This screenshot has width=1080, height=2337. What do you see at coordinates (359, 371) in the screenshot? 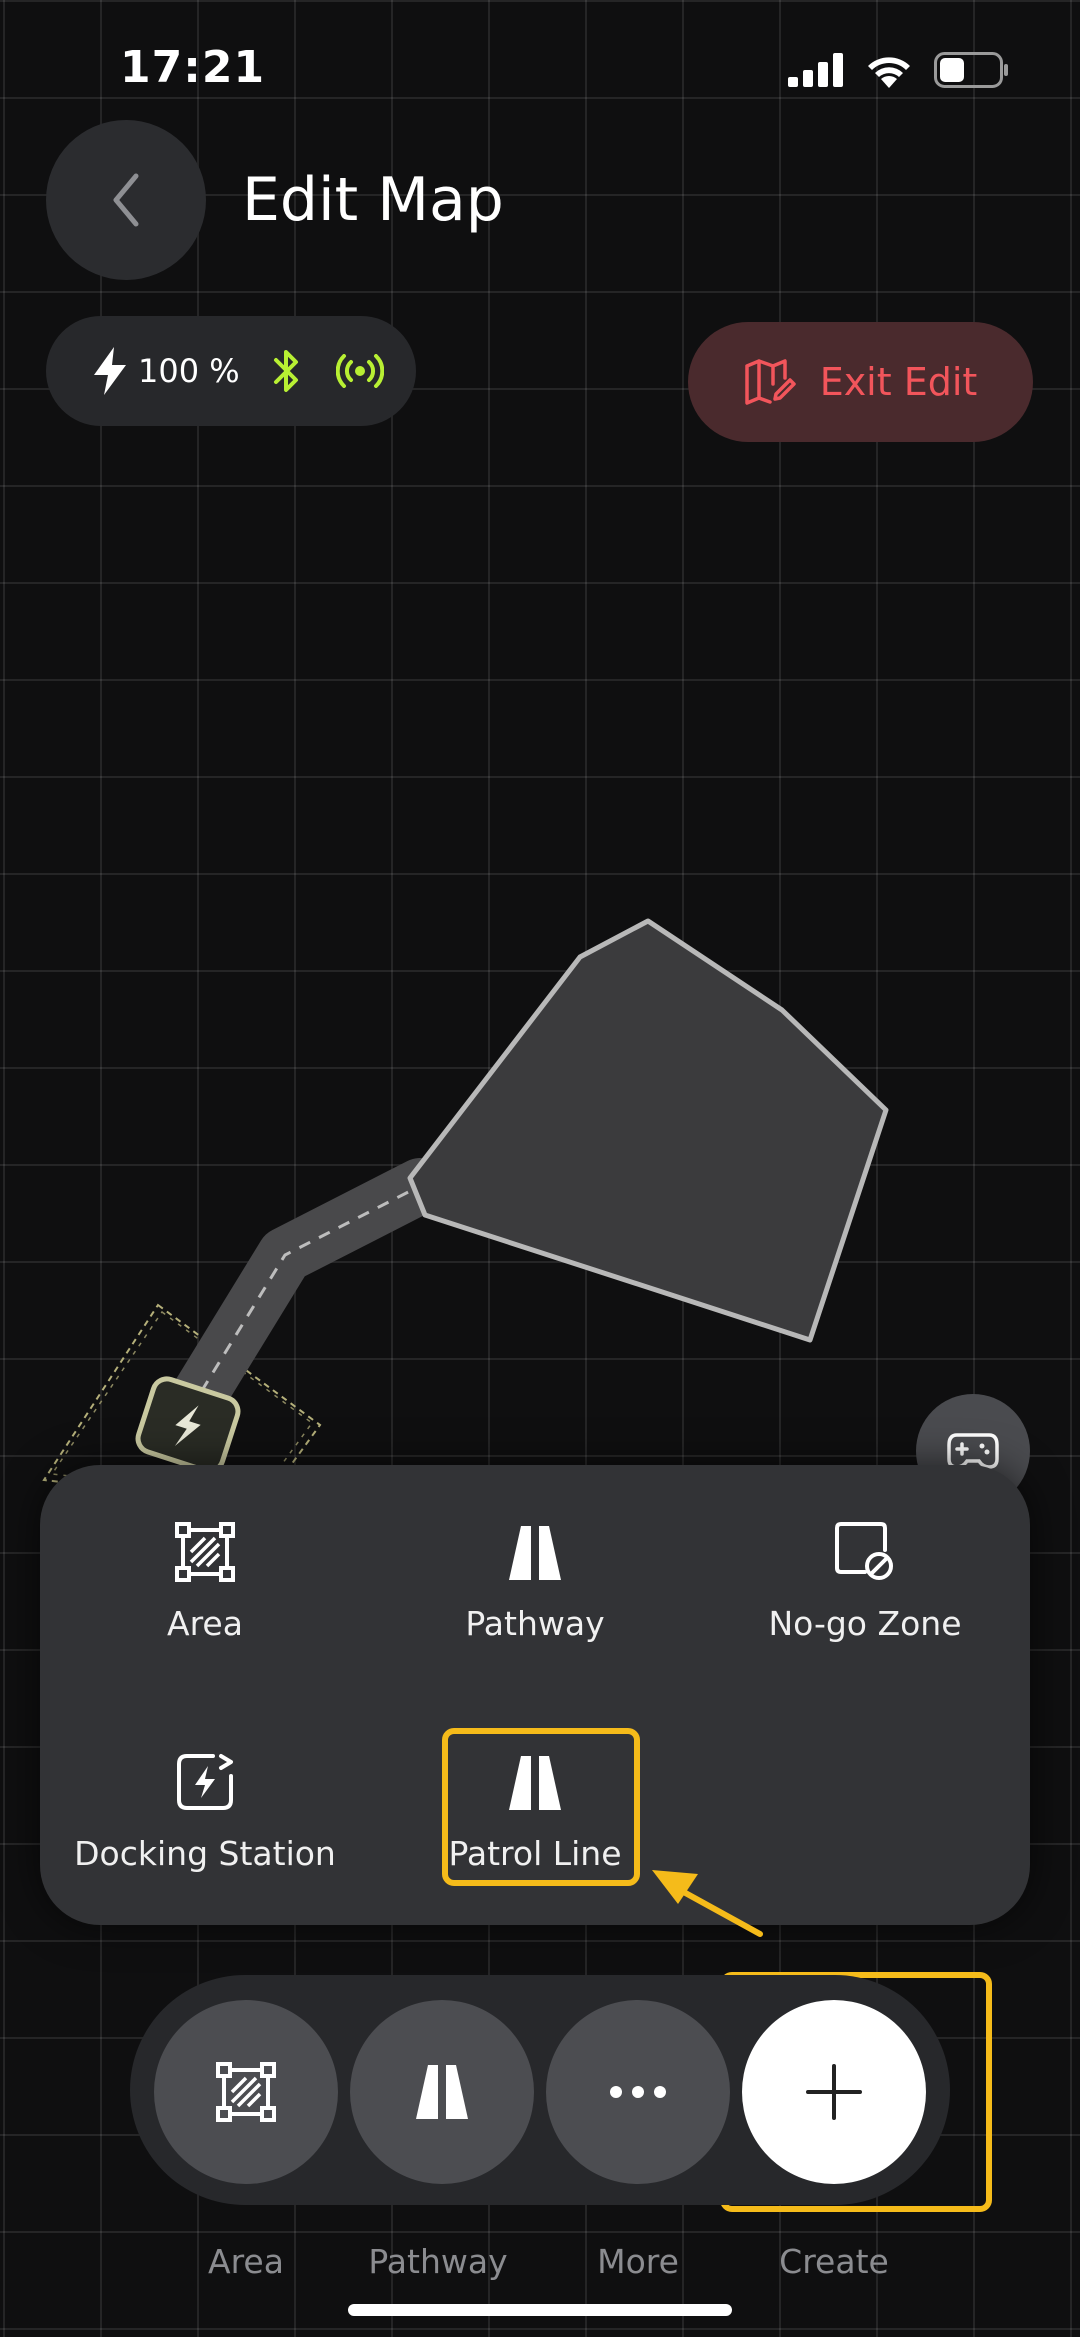
I see `radio-signal-icon` at bounding box center [359, 371].